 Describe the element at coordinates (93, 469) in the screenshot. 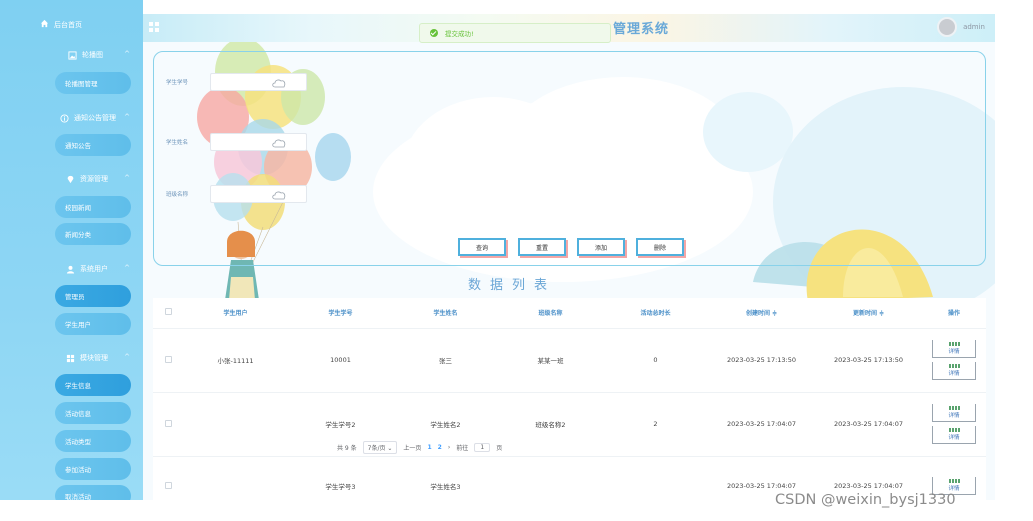

I see `sidebar-item-join-activity: 参加活动` at that location.